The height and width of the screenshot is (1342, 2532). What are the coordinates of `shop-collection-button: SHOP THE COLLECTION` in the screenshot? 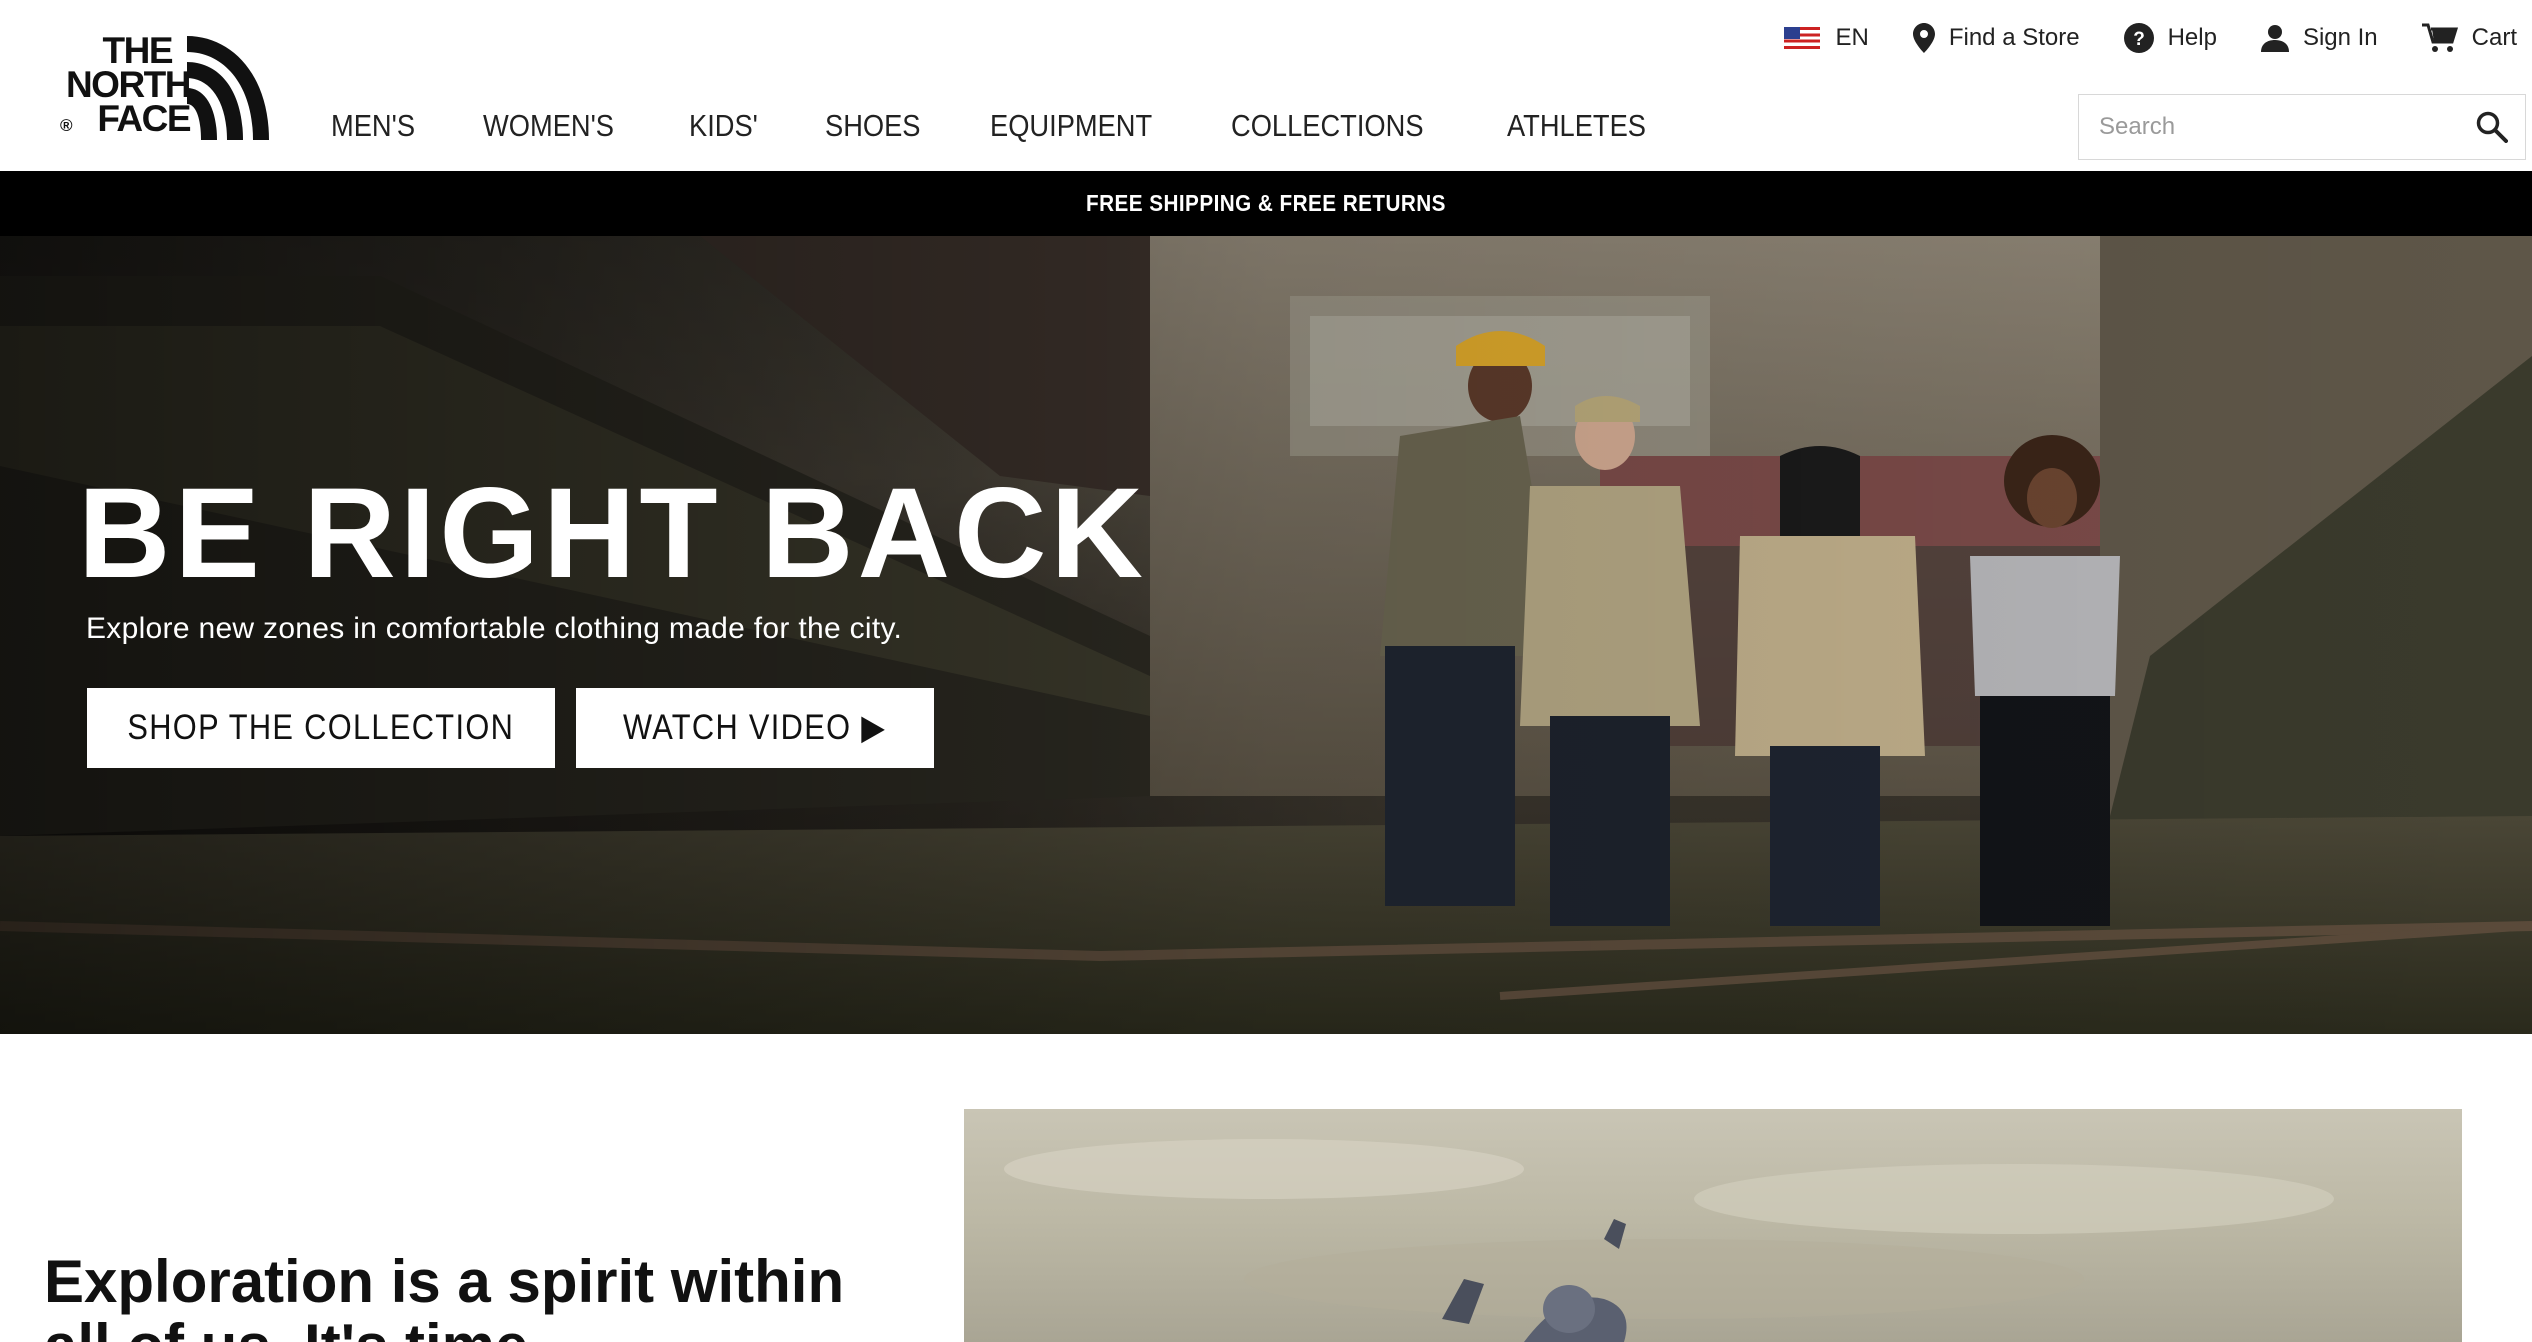 It's located at (321, 728).